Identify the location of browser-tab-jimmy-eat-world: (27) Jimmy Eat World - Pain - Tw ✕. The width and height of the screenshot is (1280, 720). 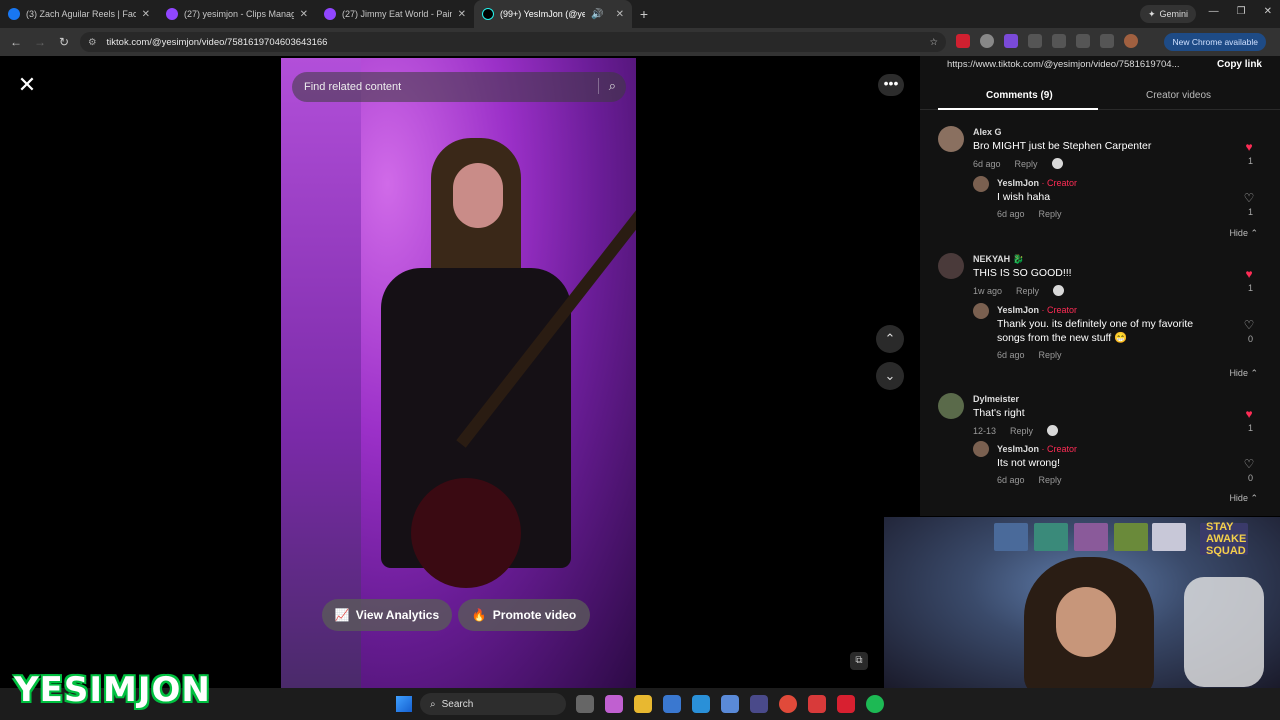
(395, 14).